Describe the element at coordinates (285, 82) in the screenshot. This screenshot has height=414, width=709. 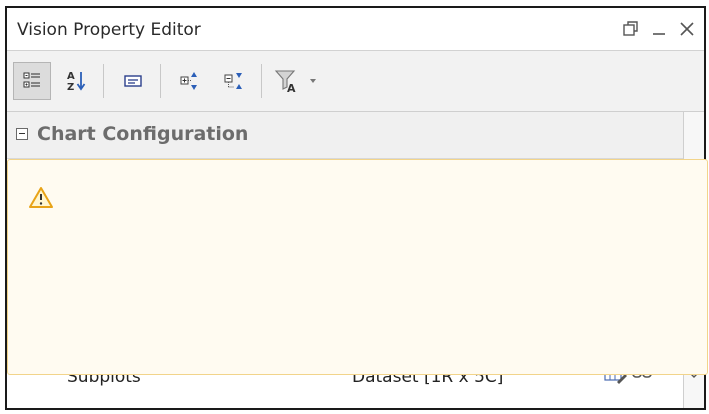
I see `filter-icon: A` at that location.